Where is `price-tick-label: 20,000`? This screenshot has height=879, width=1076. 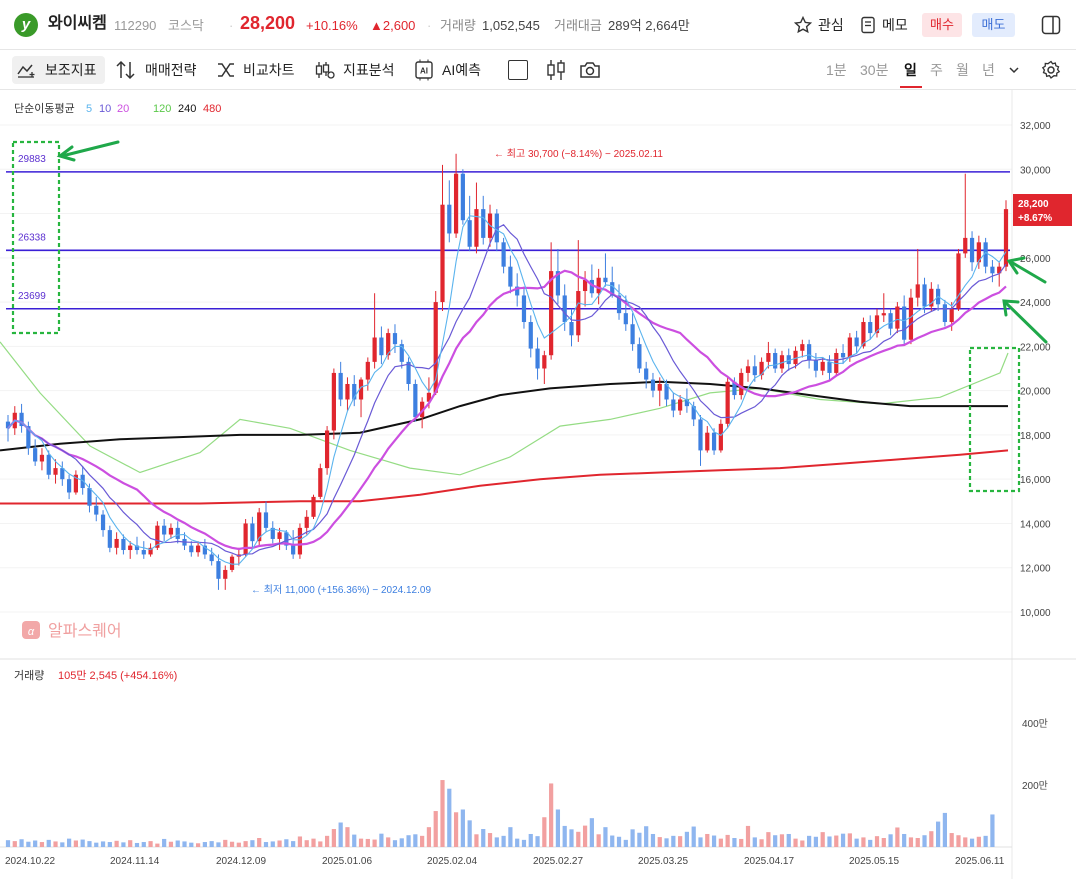 price-tick-label: 20,000 is located at coordinates (1035, 392).